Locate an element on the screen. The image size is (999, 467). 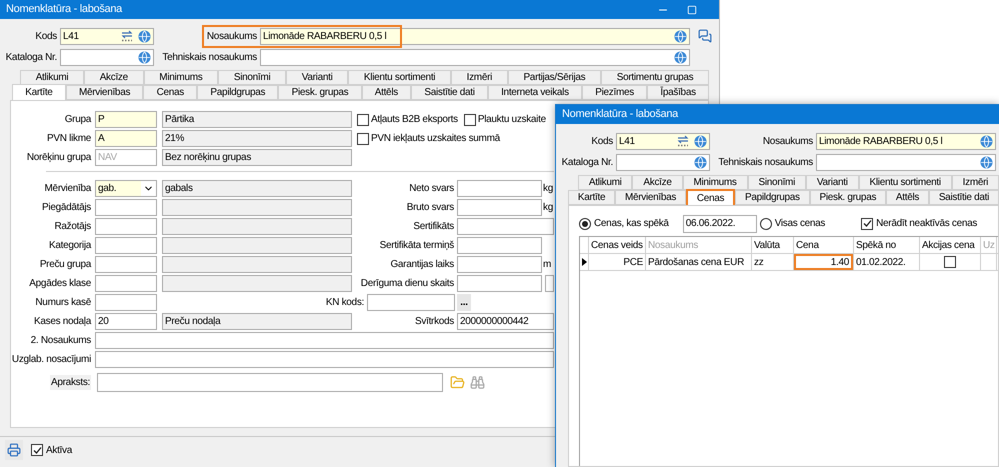
maximize-icon is located at coordinates (692, 9).